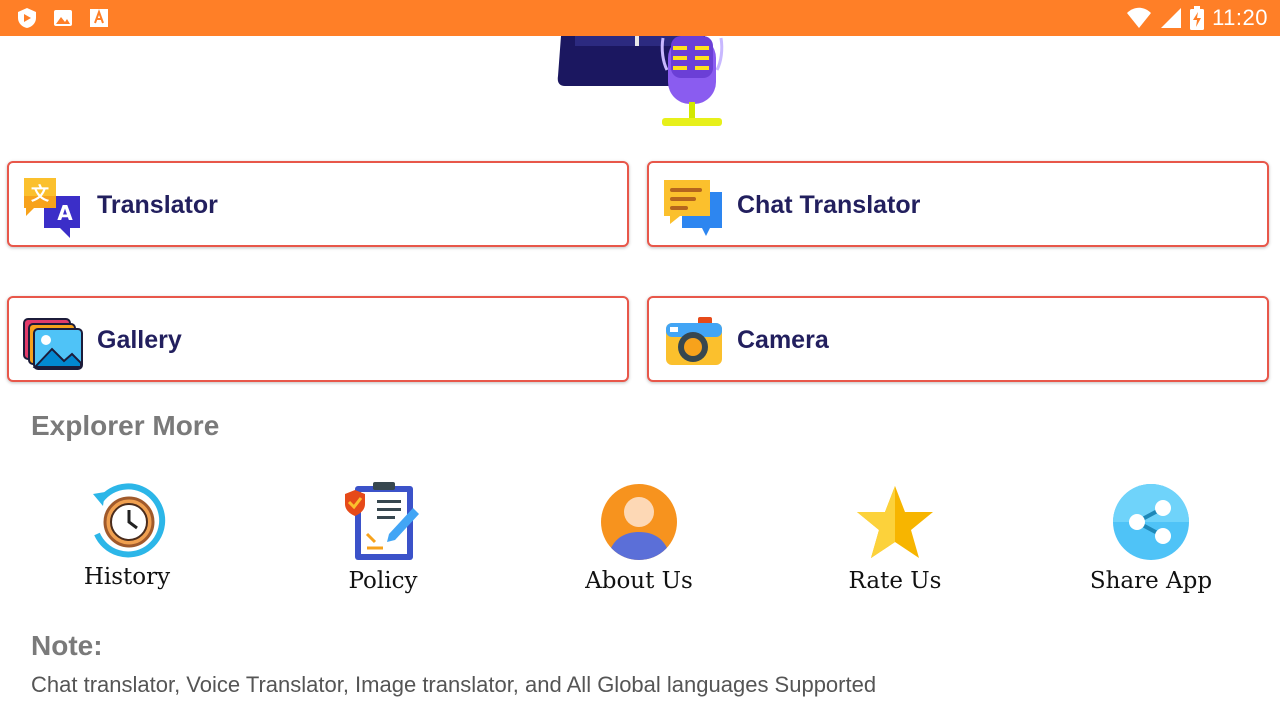 The width and height of the screenshot is (1280, 720). Describe the element at coordinates (318, 204) in the screenshot. I see `translator-button: 文 A Translator` at that location.